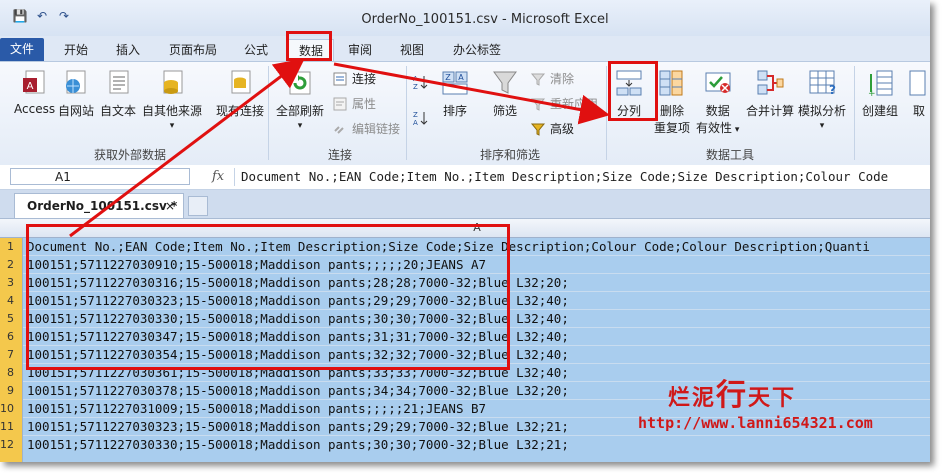 The height and width of the screenshot is (473, 942). Describe the element at coordinates (7, 427) in the screenshot. I see `row-header: 11` at that location.